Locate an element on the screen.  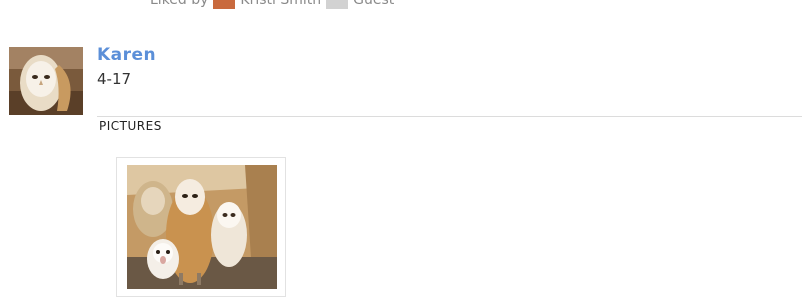
author-name-link: Karen is located at coordinates (126, 55).